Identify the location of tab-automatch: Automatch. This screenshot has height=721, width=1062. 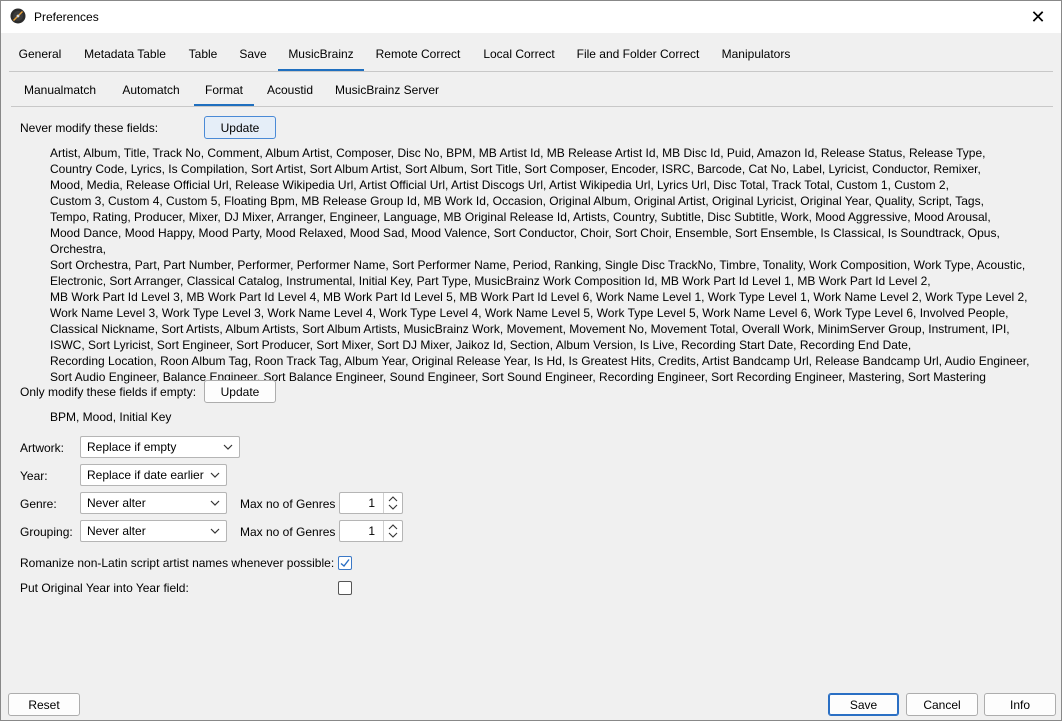
(151, 91).